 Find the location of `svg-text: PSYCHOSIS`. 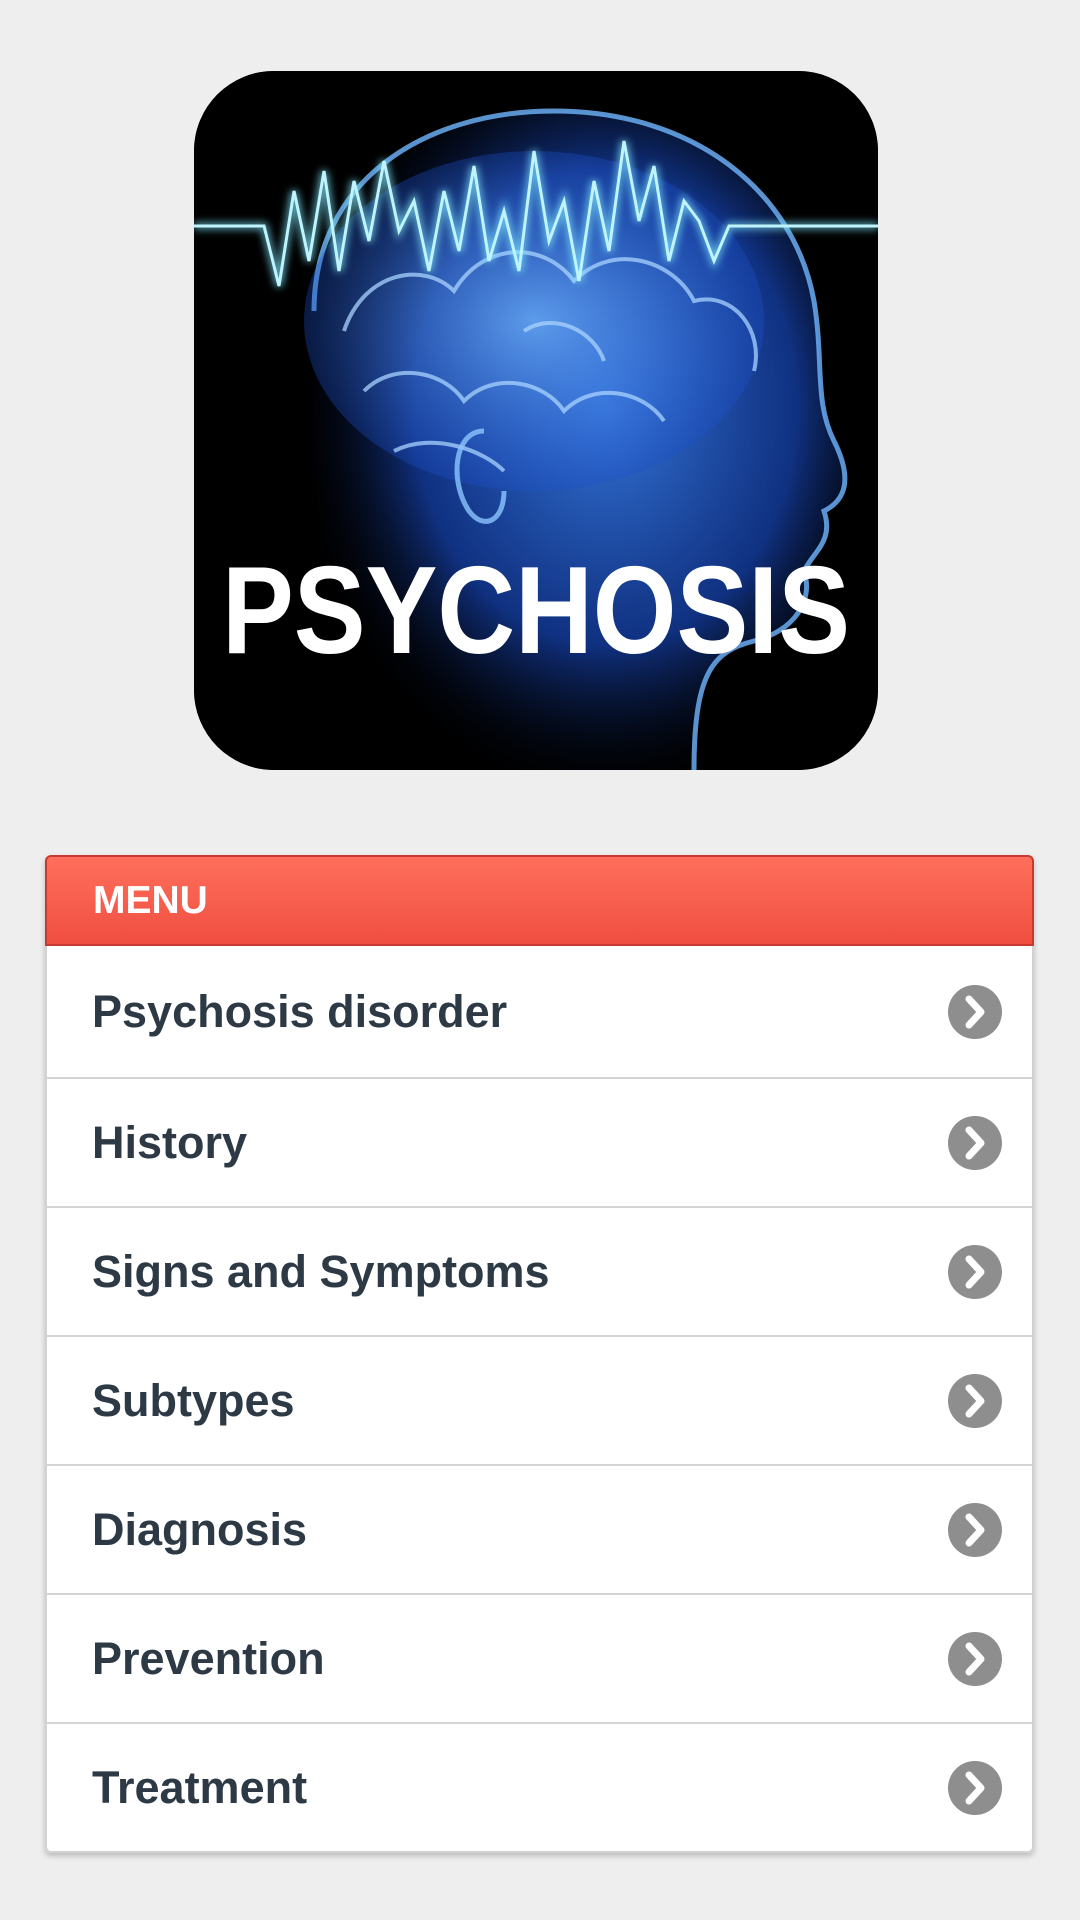

svg-text: PSYCHOSIS is located at coordinates (536, 611).